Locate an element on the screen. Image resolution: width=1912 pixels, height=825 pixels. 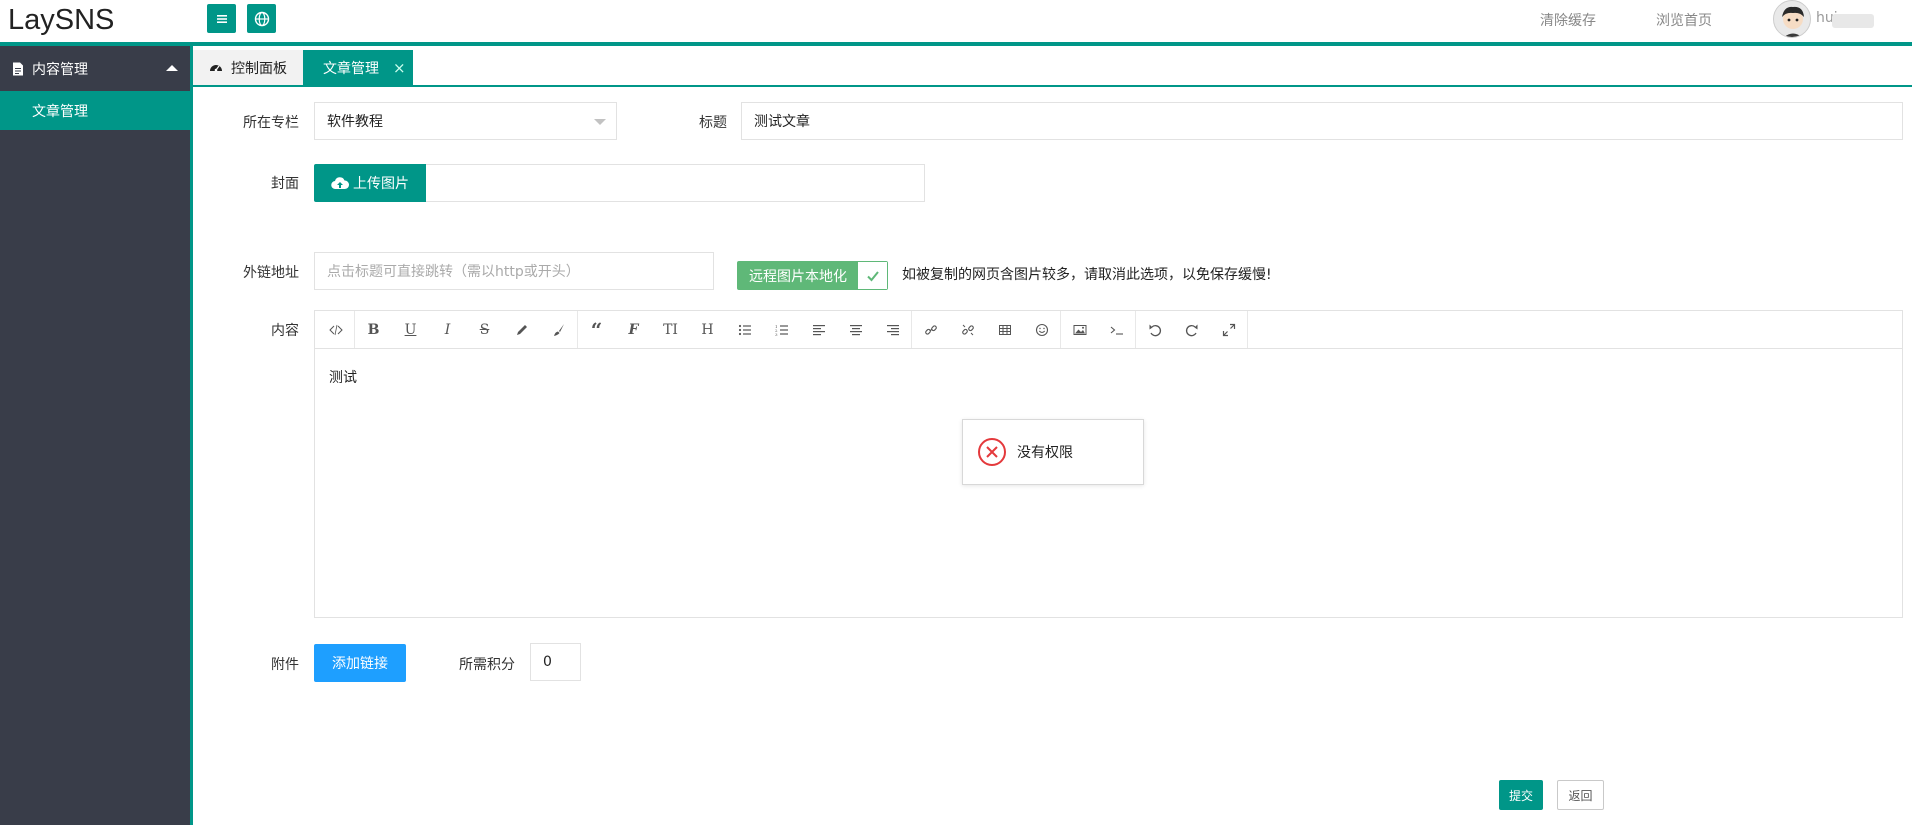
username-redacted is located at coordinates (1853, 21).